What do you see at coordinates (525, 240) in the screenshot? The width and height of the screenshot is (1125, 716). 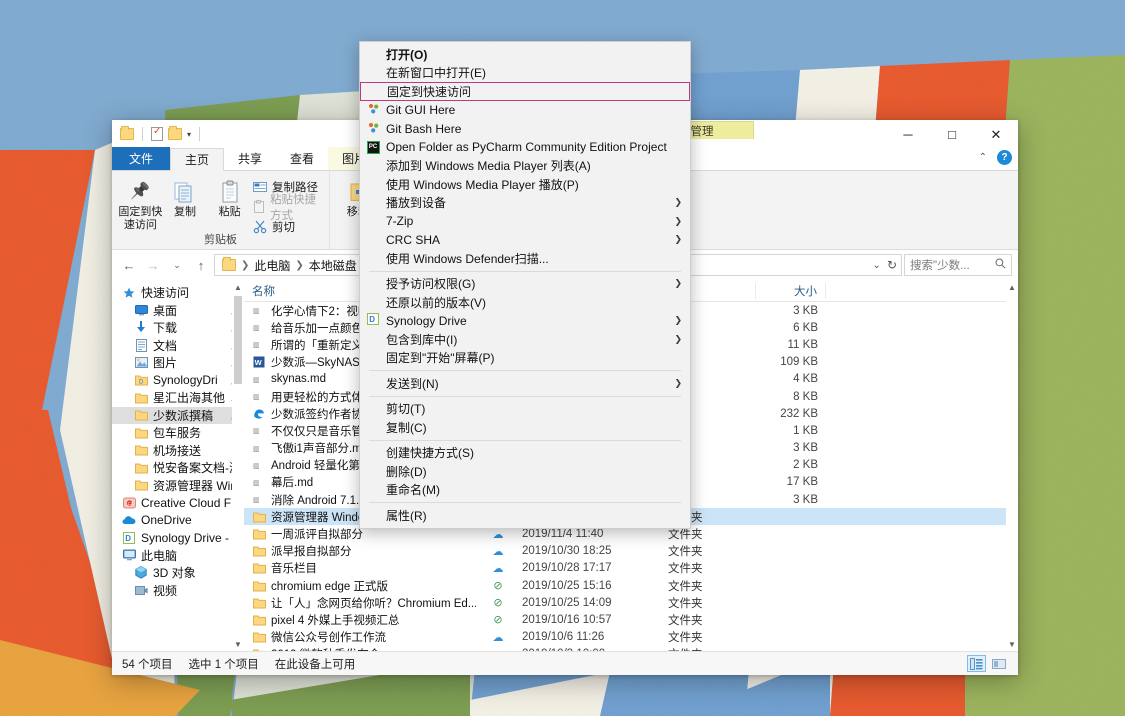 I see `context-menu-item: CRC SHA ❯` at bounding box center [525, 240].